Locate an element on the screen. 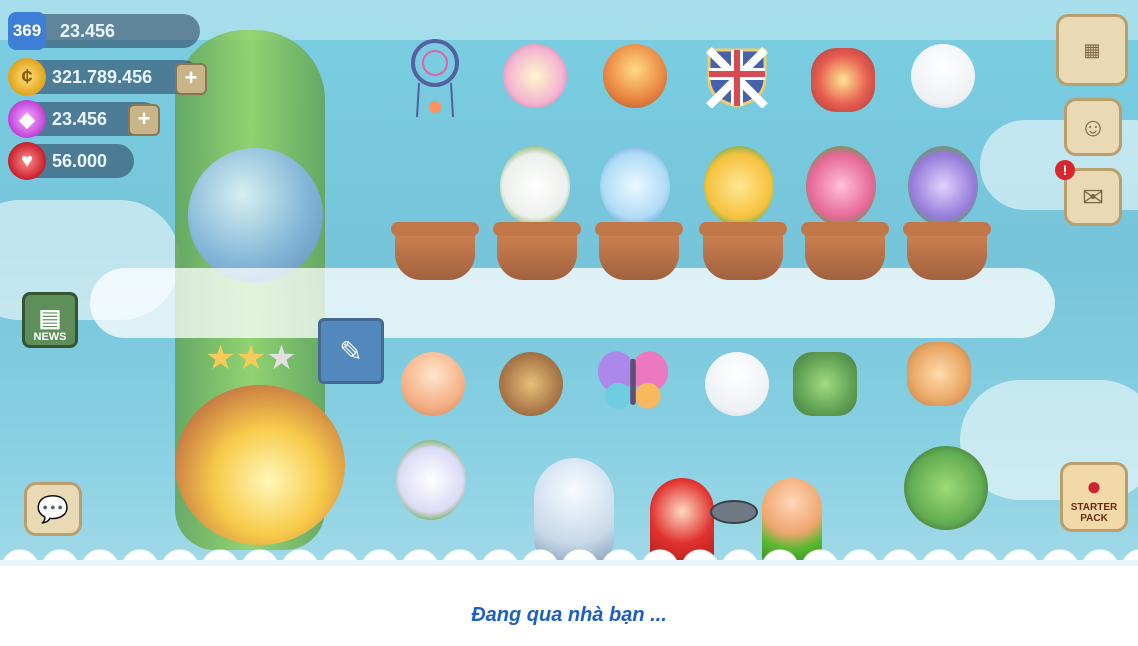 This screenshot has width=1138, height=646. add-gems-button: + is located at coordinates (144, 120).